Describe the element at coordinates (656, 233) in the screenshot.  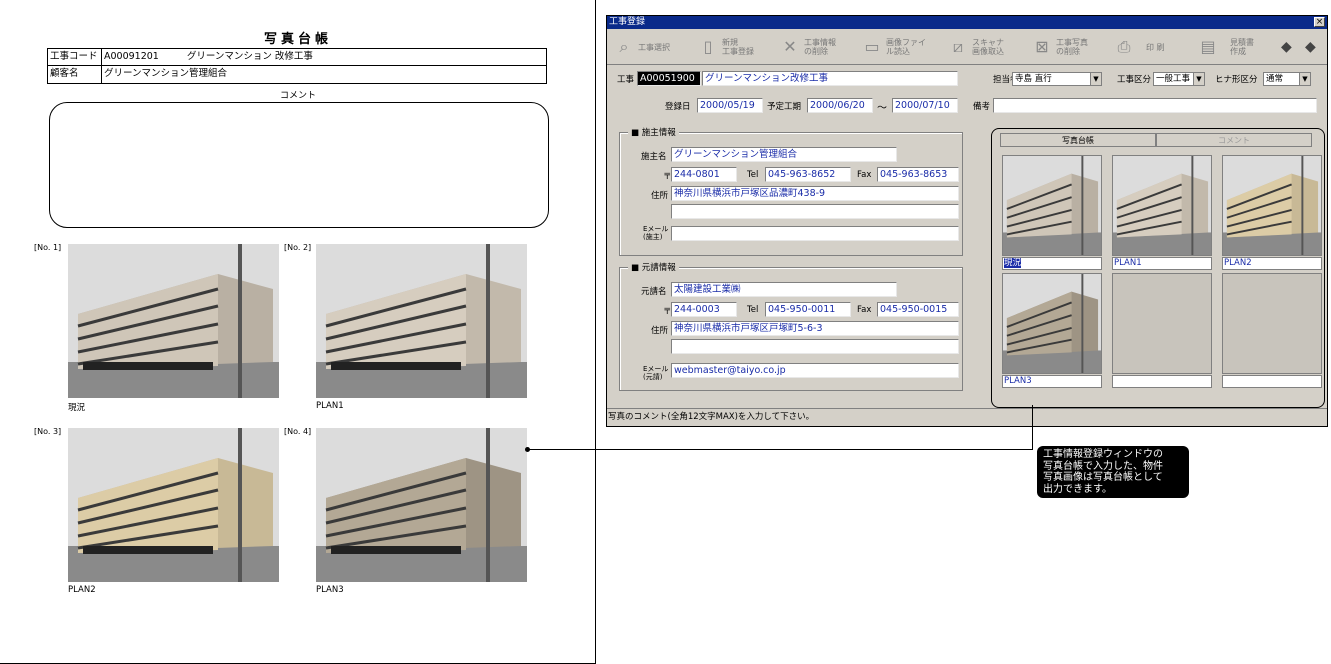
I see `owner-email-label: Eメール (施主)` at that location.